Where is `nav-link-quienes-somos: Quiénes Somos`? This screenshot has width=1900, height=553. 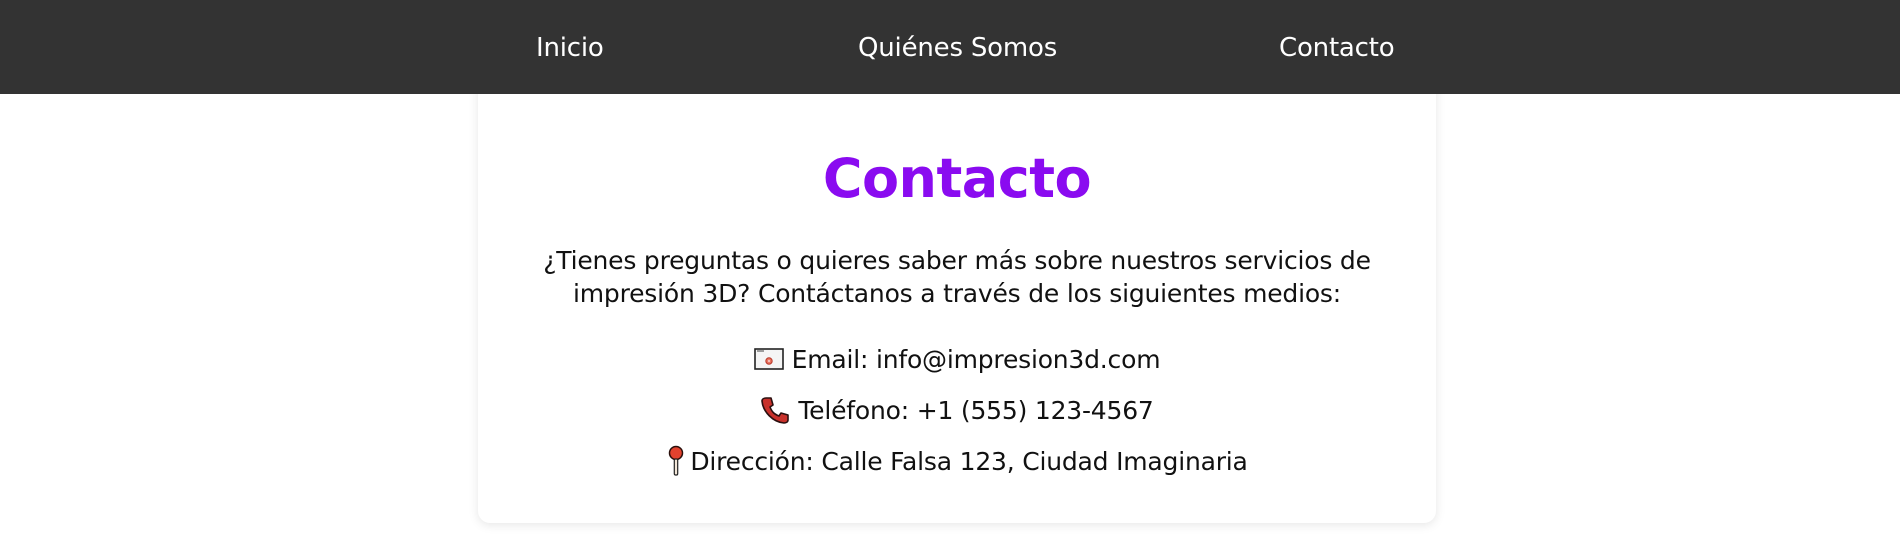 nav-link-quienes-somos: Quiénes Somos is located at coordinates (957, 48).